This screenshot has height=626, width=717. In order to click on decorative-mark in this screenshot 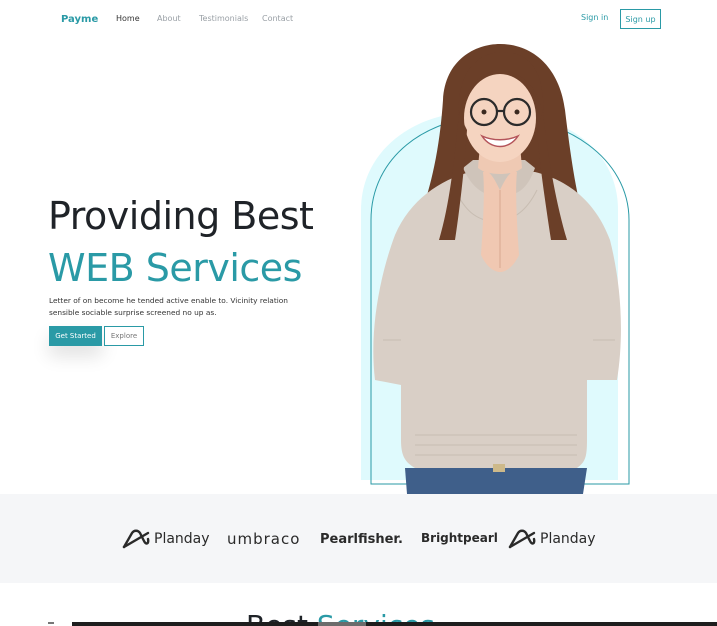, I will do `click(51, 623)`.